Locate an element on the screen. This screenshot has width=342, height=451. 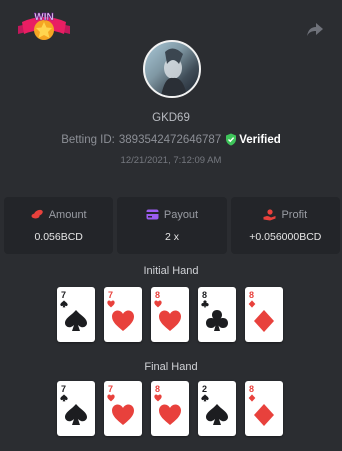
betting-id-value: 3893542472646787 is located at coordinates (170, 139).